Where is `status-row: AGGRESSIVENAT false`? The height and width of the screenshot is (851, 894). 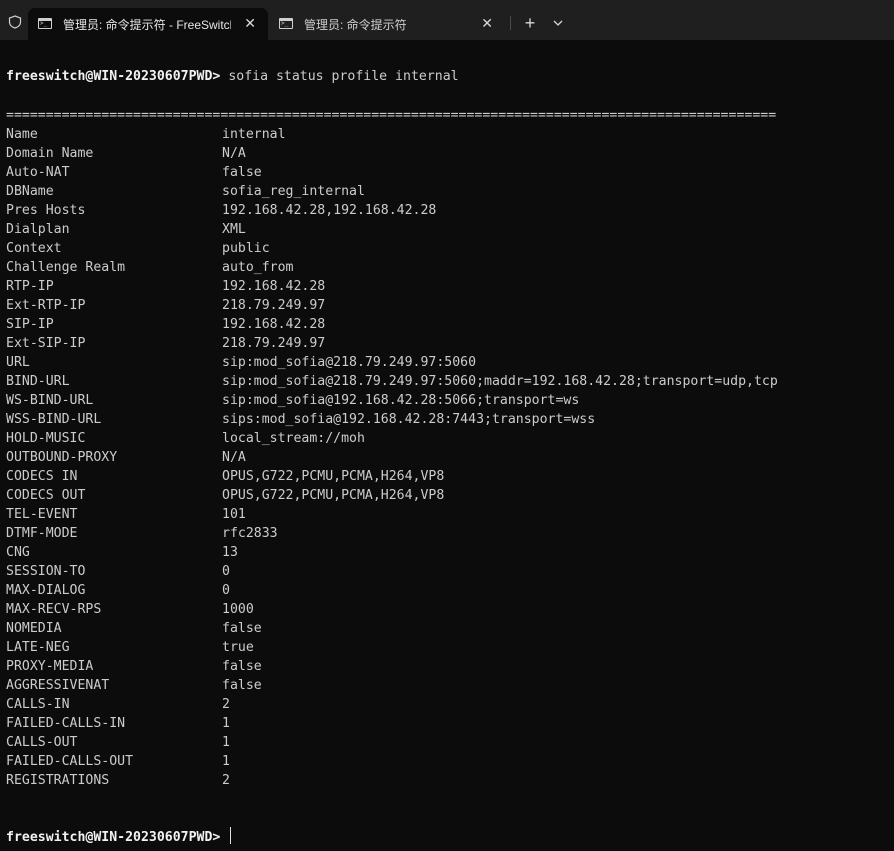 status-row: AGGRESSIVENAT false is located at coordinates (447, 685).